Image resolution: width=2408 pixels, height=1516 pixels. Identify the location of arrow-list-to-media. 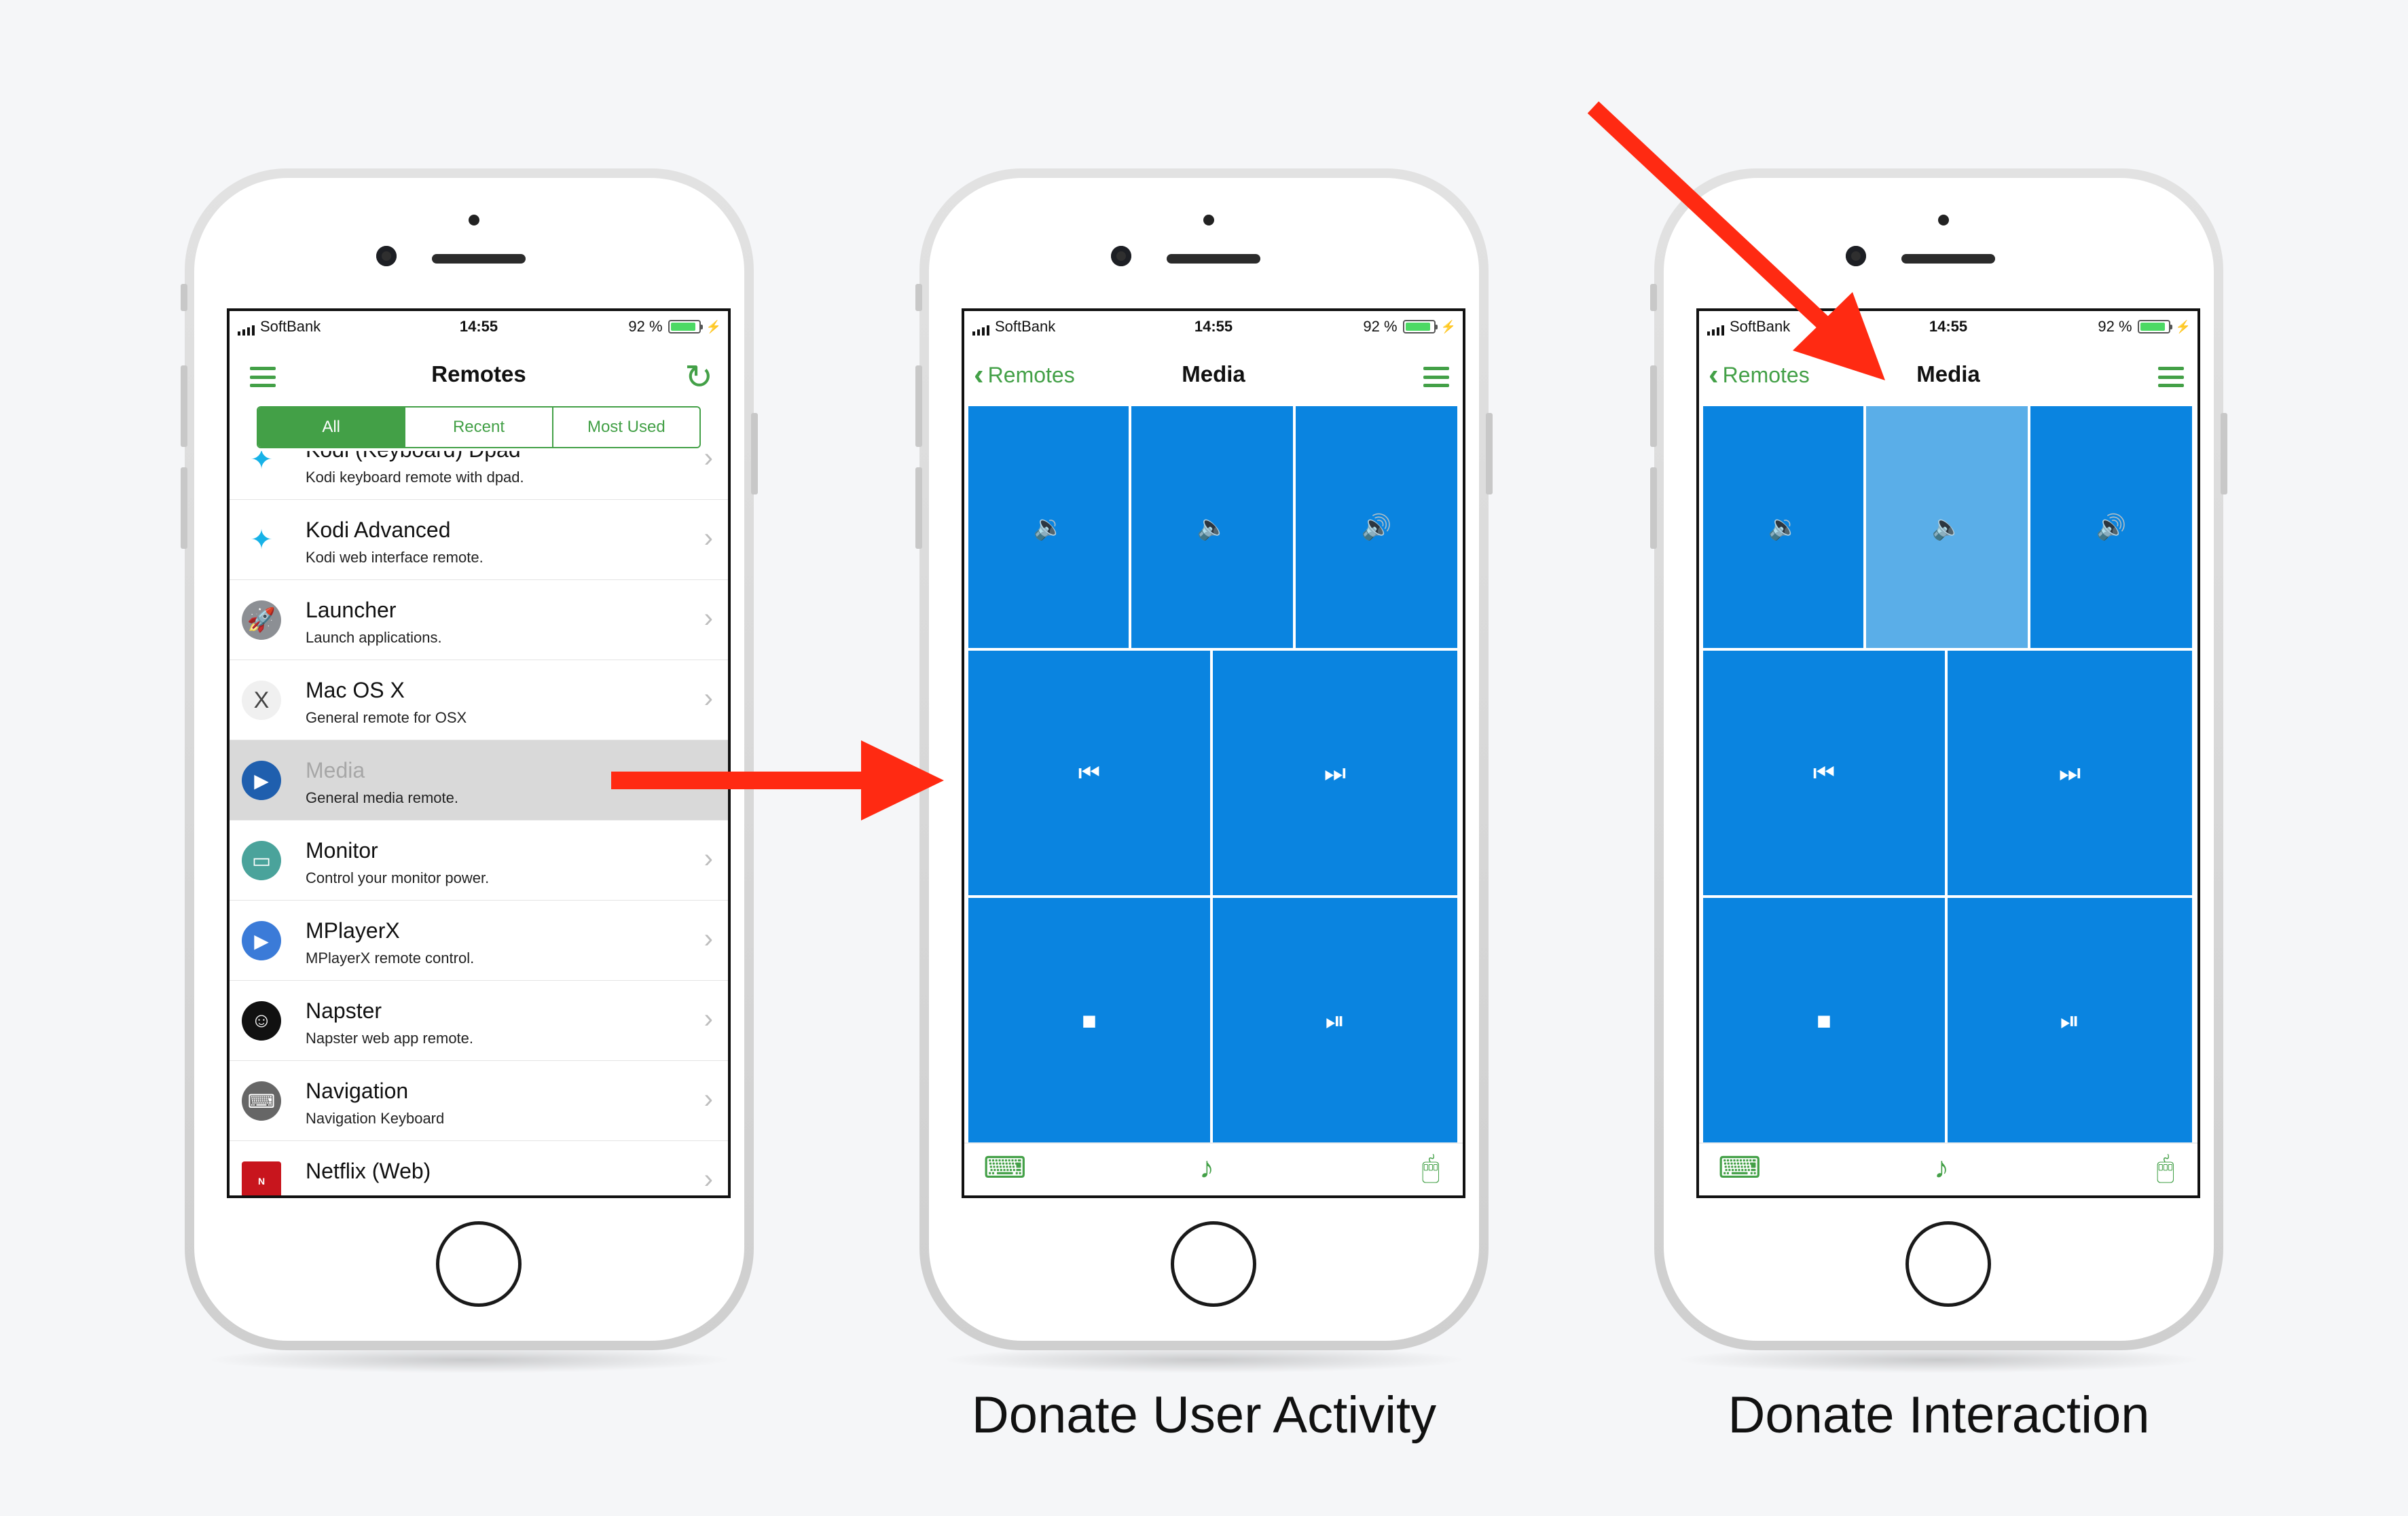
(778, 780).